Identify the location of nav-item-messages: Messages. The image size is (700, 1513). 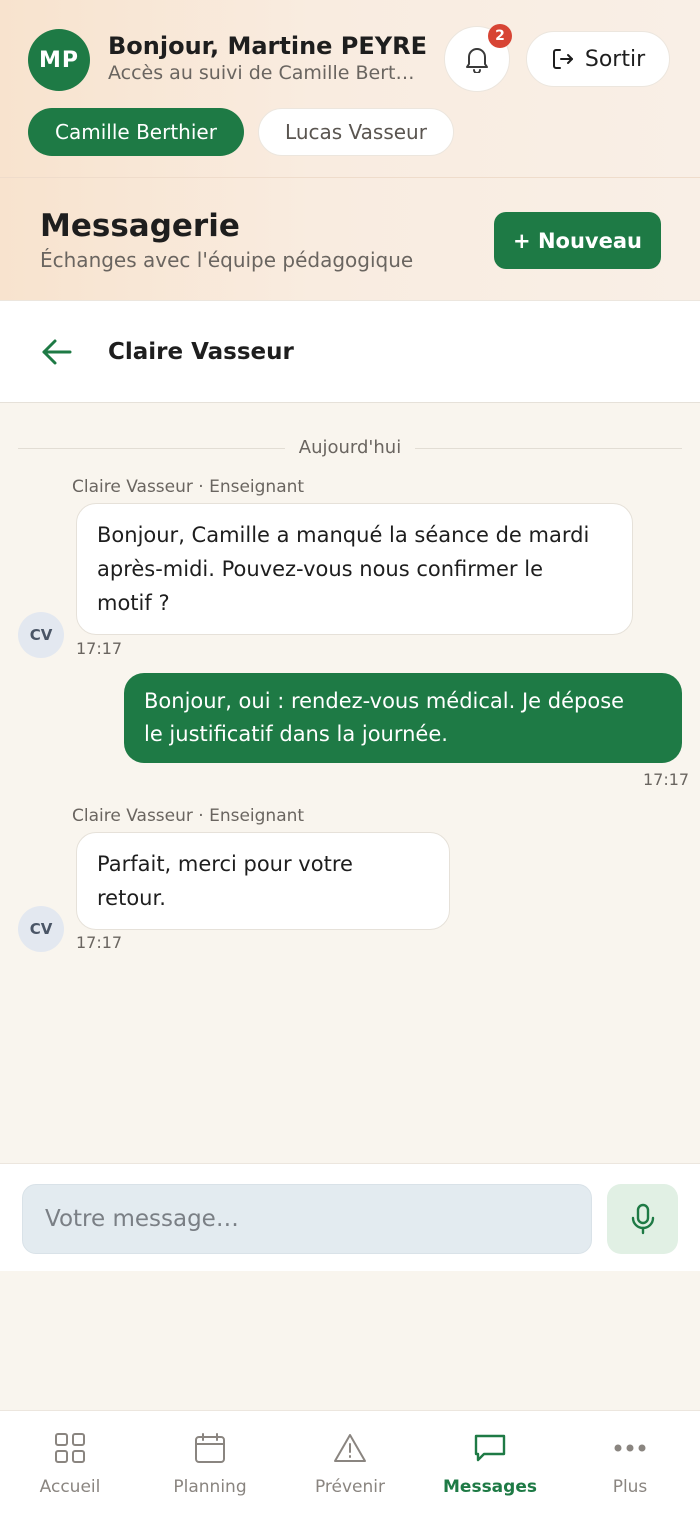
(490, 1462).